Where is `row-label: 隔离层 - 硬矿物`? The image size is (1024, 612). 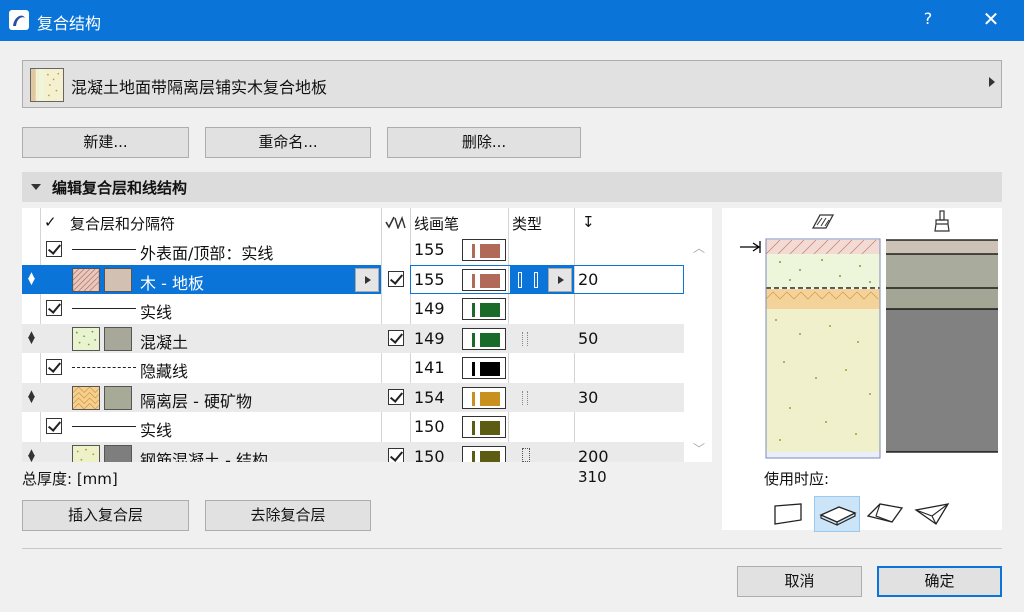 row-label: 隔离层 - 硬矿物 is located at coordinates (196, 401).